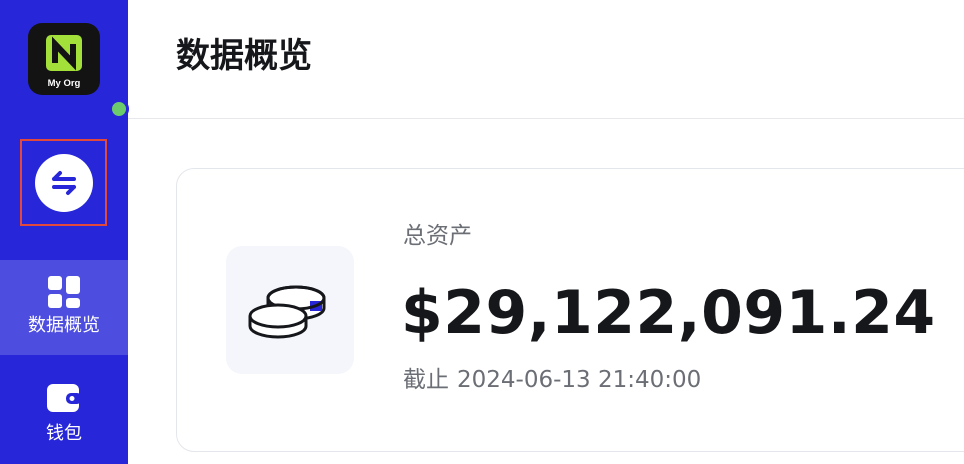 The width and height of the screenshot is (964, 464). Describe the element at coordinates (64, 232) in the screenshot. I see `sidebar: My Org 数据概览 钱包` at that location.